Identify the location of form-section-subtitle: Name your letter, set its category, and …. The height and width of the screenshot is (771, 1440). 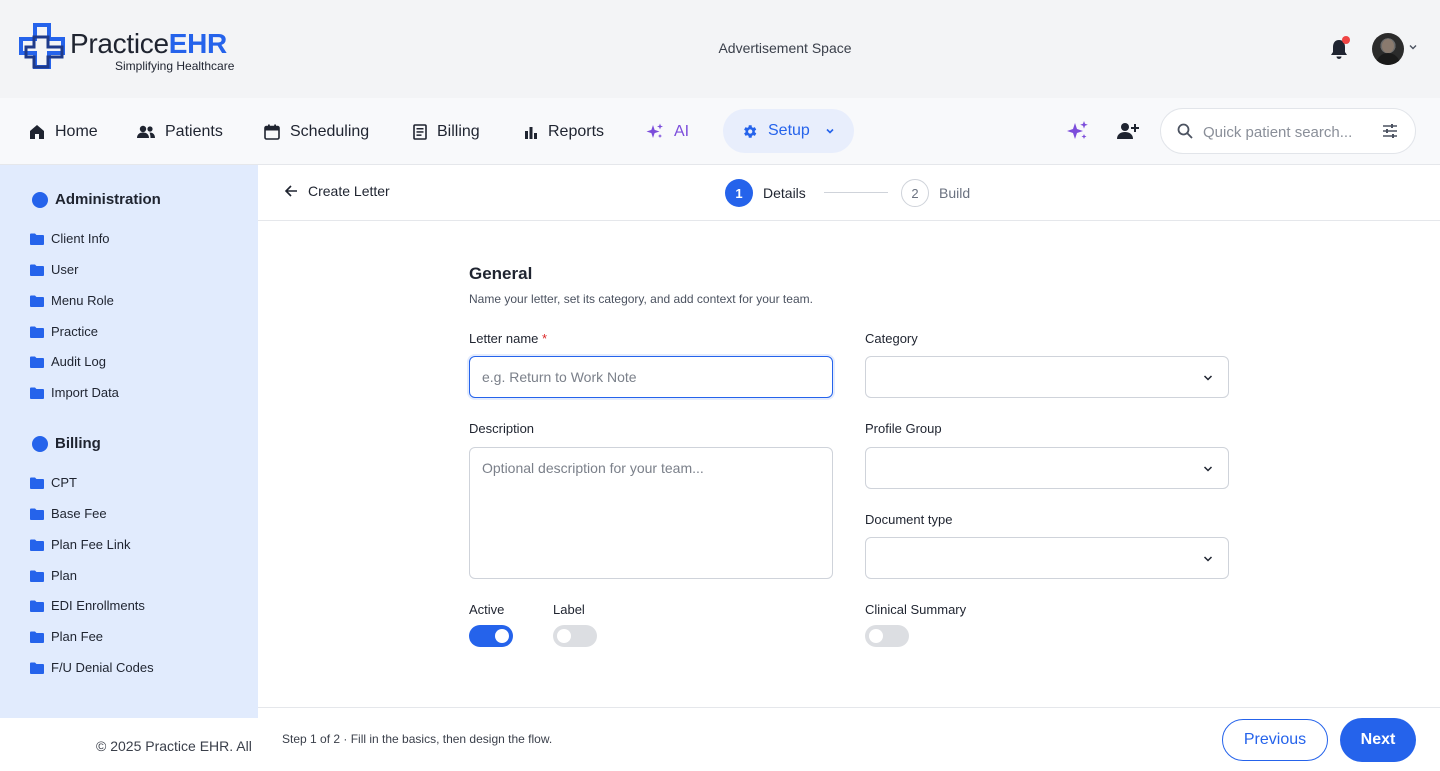
(641, 299).